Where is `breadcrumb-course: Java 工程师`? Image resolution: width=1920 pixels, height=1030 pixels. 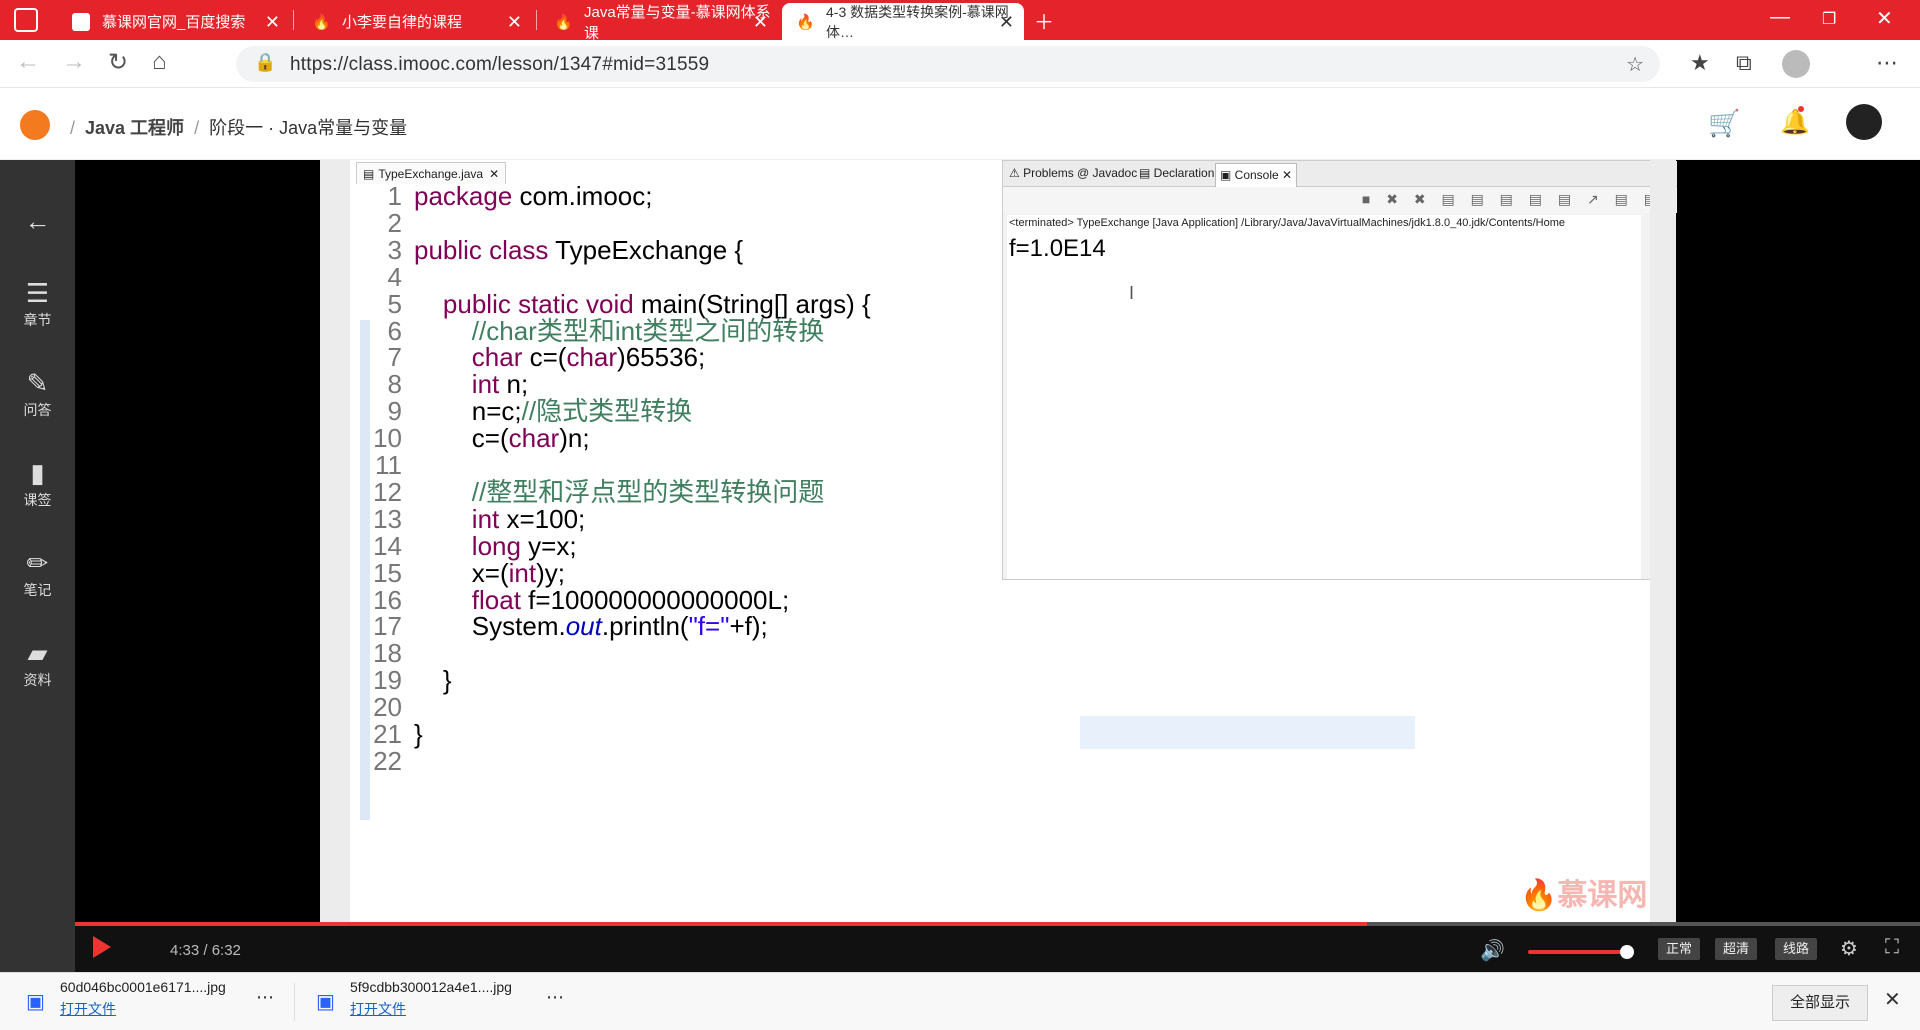
breadcrumb-course: Java 工程师 is located at coordinates (134, 128).